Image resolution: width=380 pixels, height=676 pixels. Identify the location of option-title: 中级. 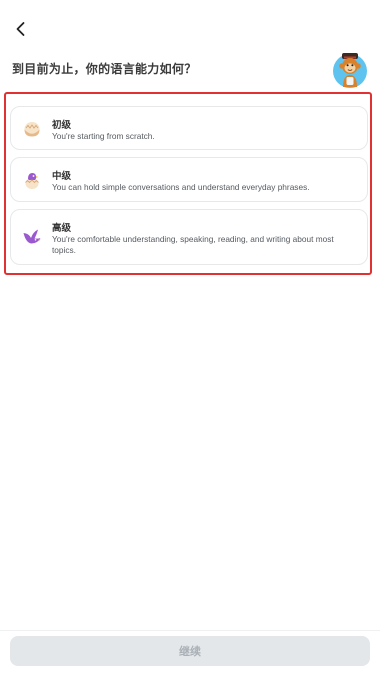
(62, 176).